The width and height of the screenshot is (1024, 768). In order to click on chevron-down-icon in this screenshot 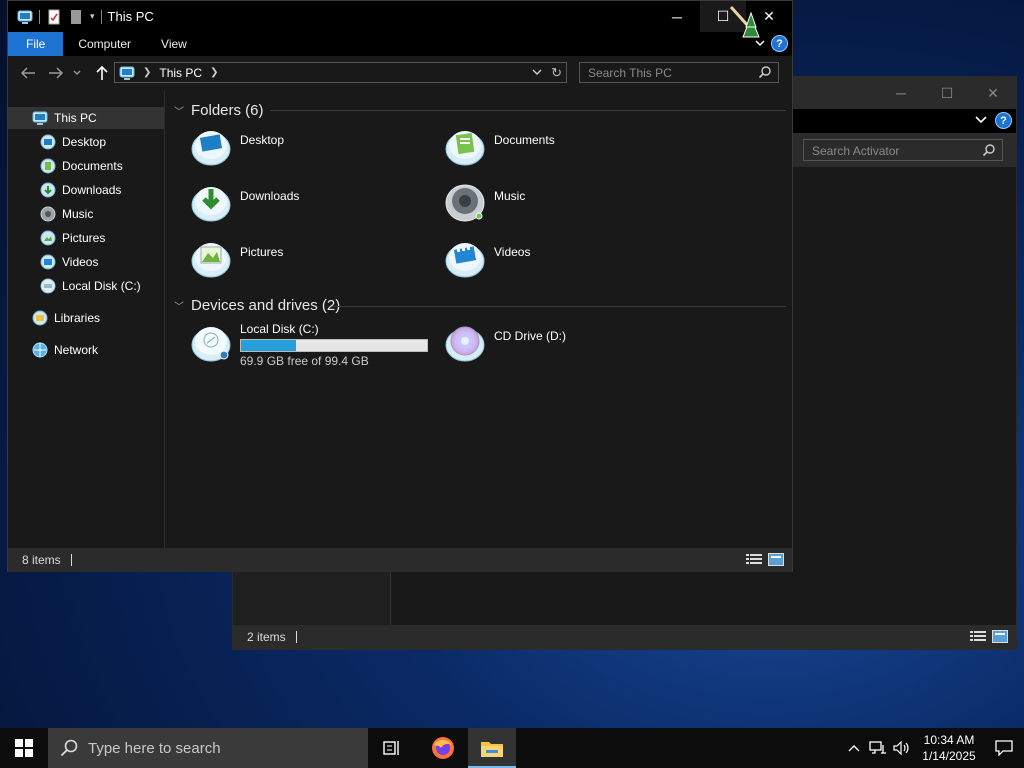, I will do `click(981, 120)`.